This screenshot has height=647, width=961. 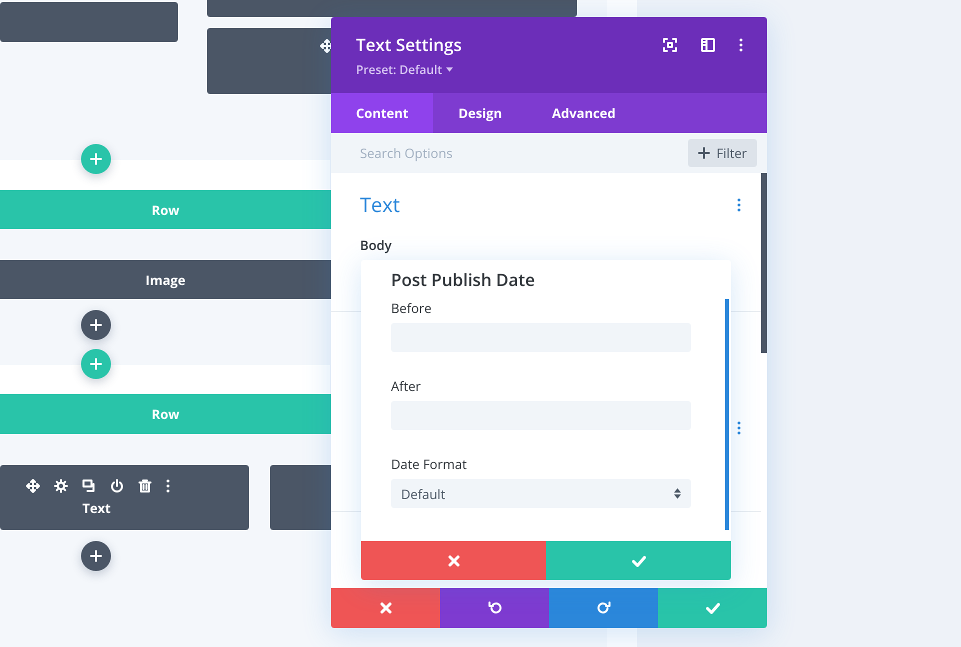 What do you see at coordinates (412, 308) in the screenshot?
I see `field-label: Before` at bounding box center [412, 308].